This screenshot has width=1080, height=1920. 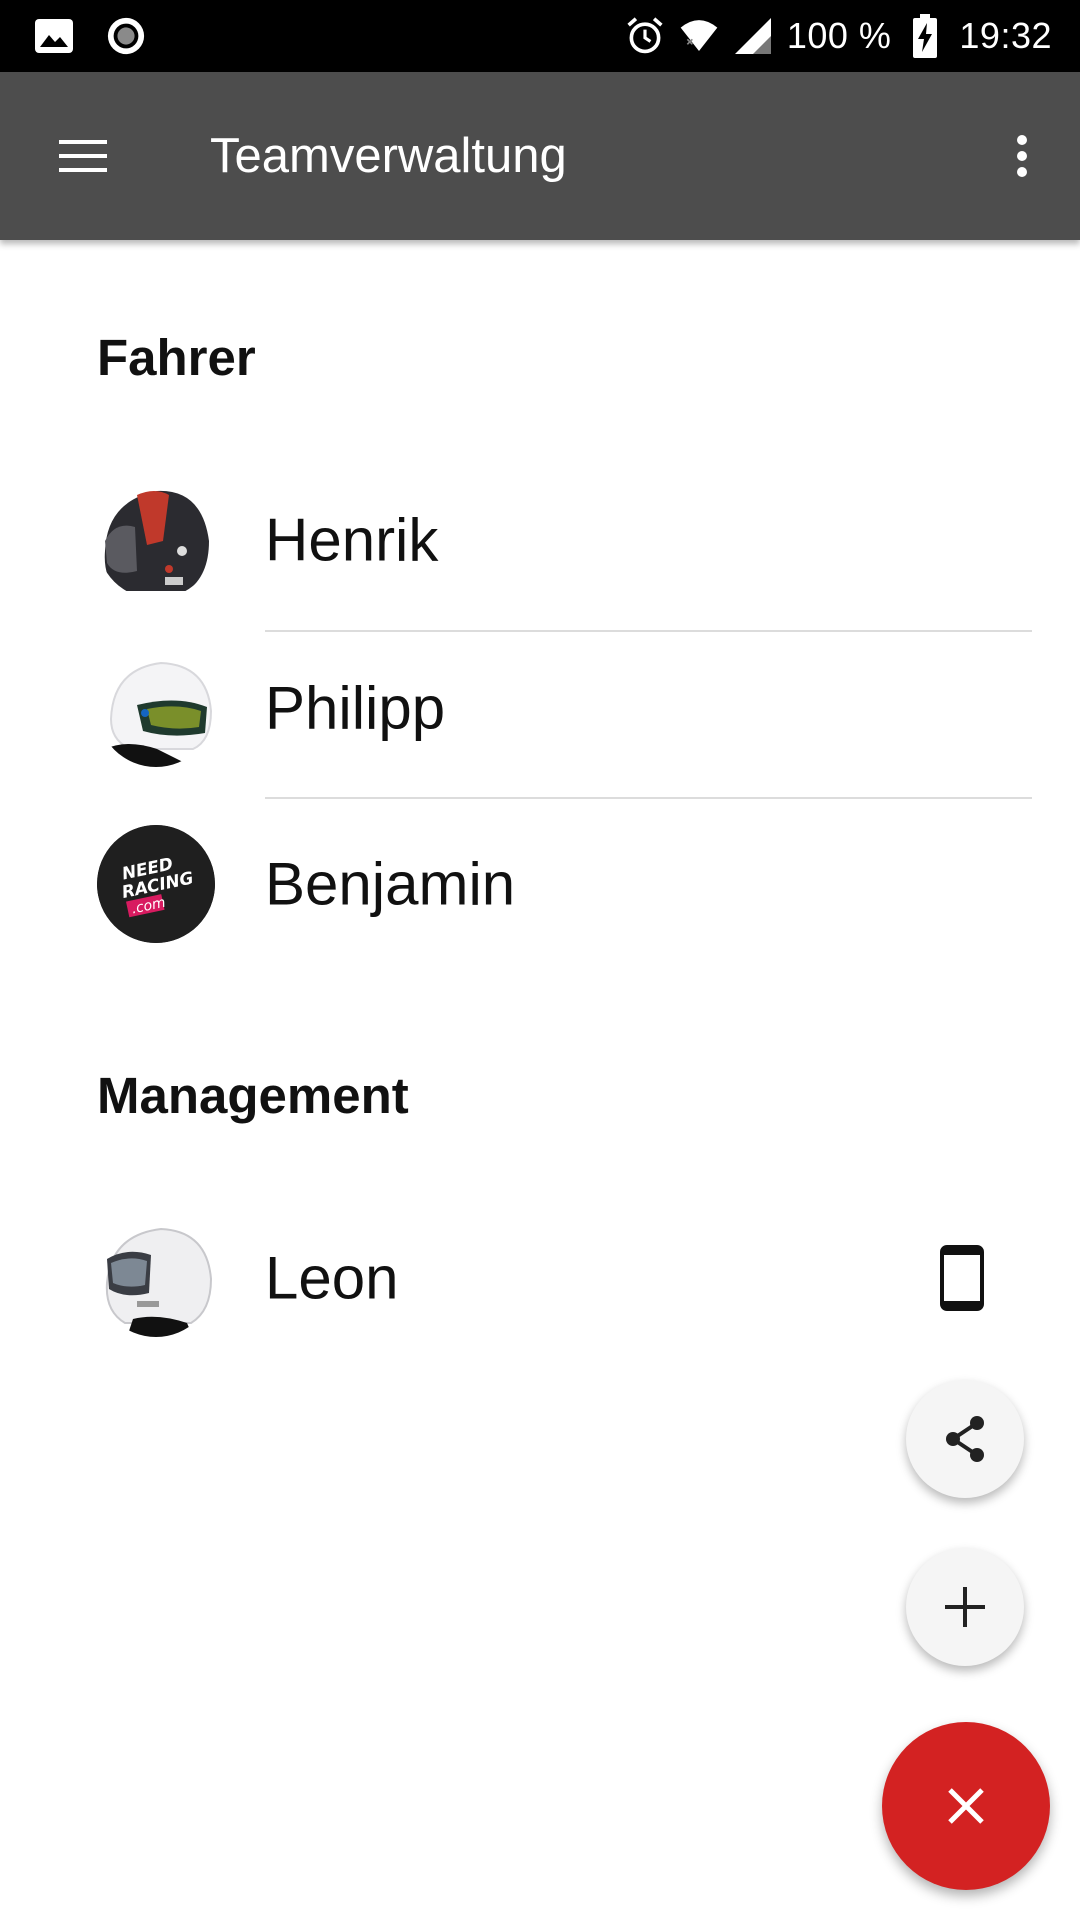 What do you see at coordinates (962, 1278) in the screenshot?
I see `smartphone-icon` at bounding box center [962, 1278].